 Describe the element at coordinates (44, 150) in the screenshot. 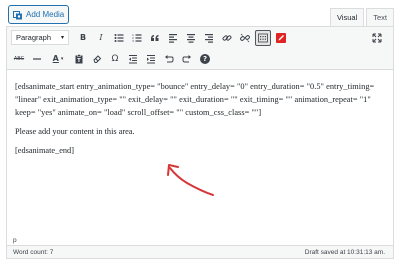

I see `shortcode-end: [edsanimate_end]` at that location.